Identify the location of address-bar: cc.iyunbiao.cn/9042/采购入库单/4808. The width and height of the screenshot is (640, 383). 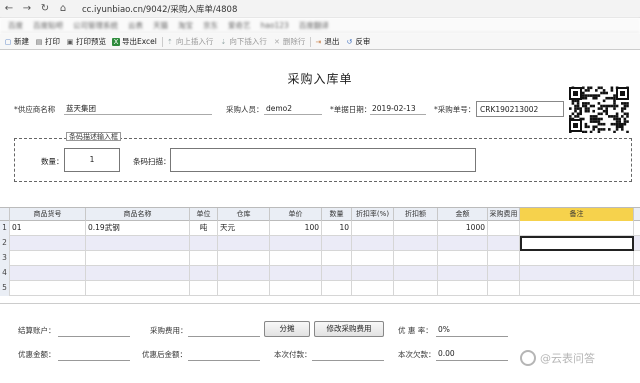
(159, 9).